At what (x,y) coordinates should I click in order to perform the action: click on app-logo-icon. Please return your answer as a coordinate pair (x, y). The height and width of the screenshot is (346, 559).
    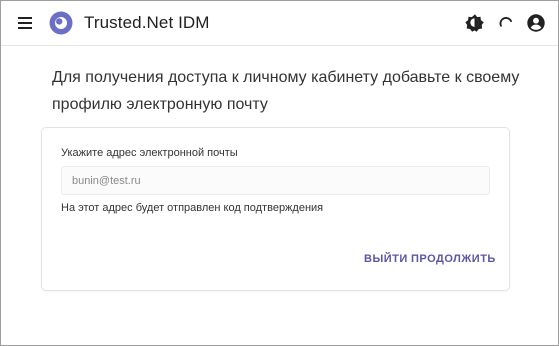
    Looking at the image, I should click on (61, 23).